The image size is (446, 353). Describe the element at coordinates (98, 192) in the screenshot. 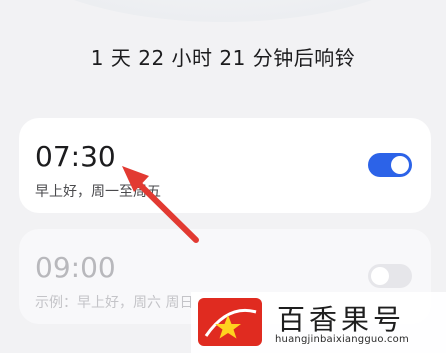

I see `alarm-description: 早上好，周一至周五` at that location.